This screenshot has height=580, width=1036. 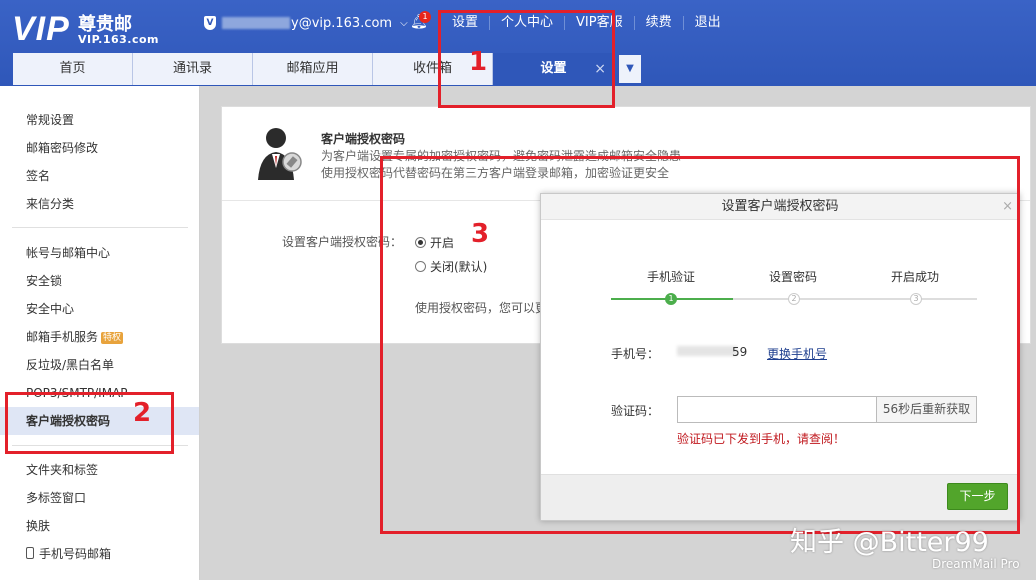 I want to click on sidebar-item-phone-mail: 手机号码邮箱, so click(x=99, y=554).